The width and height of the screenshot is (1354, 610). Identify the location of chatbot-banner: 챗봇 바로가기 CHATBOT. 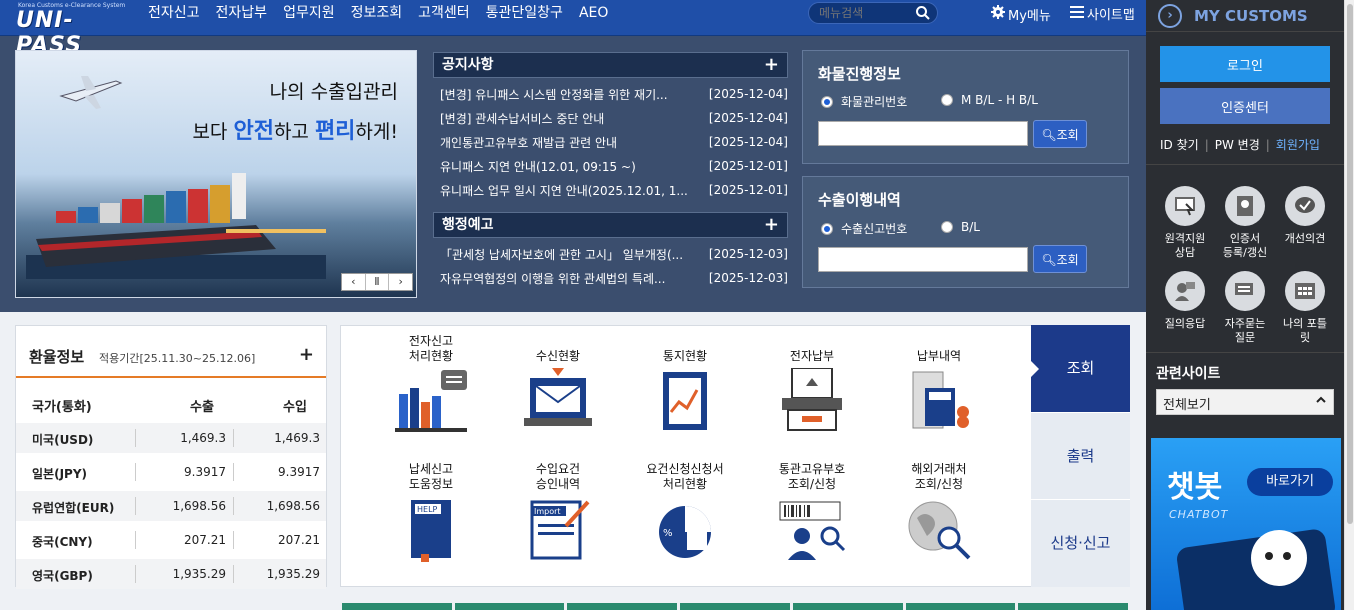
(1246, 524).